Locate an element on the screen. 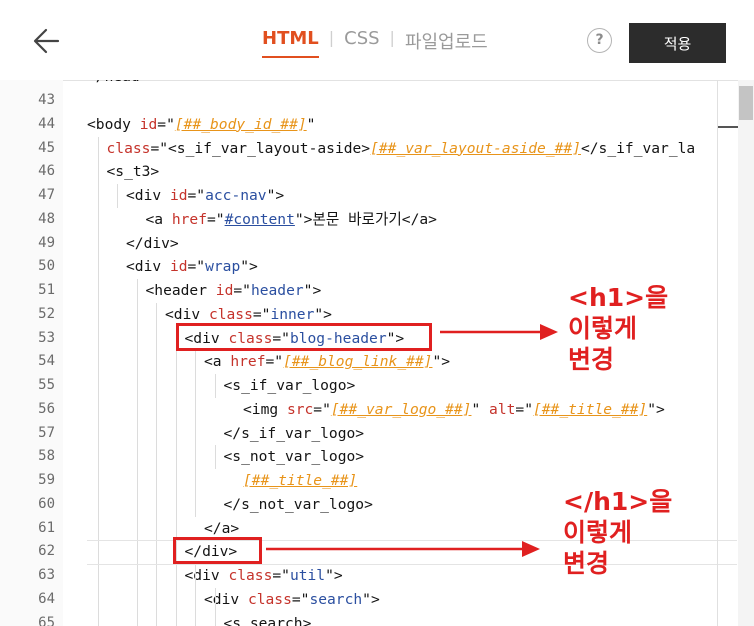  vertical-scrollbar is located at coordinates (746, 353).